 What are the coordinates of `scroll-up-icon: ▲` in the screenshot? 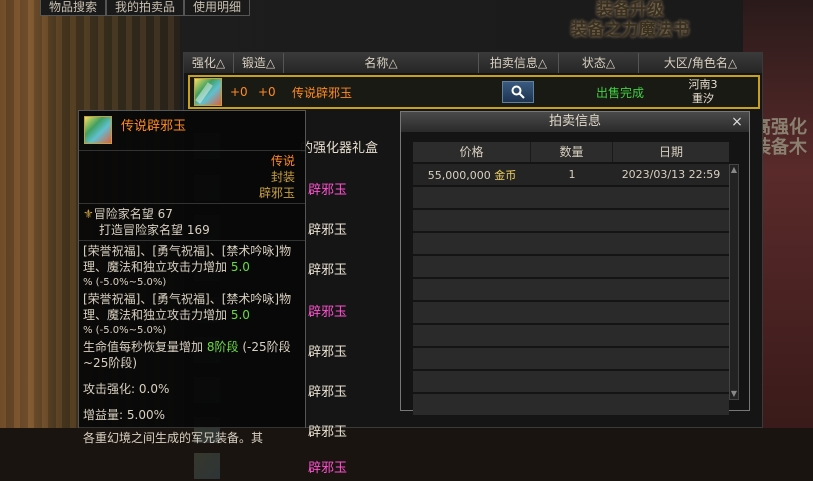 It's located at (734, 170).